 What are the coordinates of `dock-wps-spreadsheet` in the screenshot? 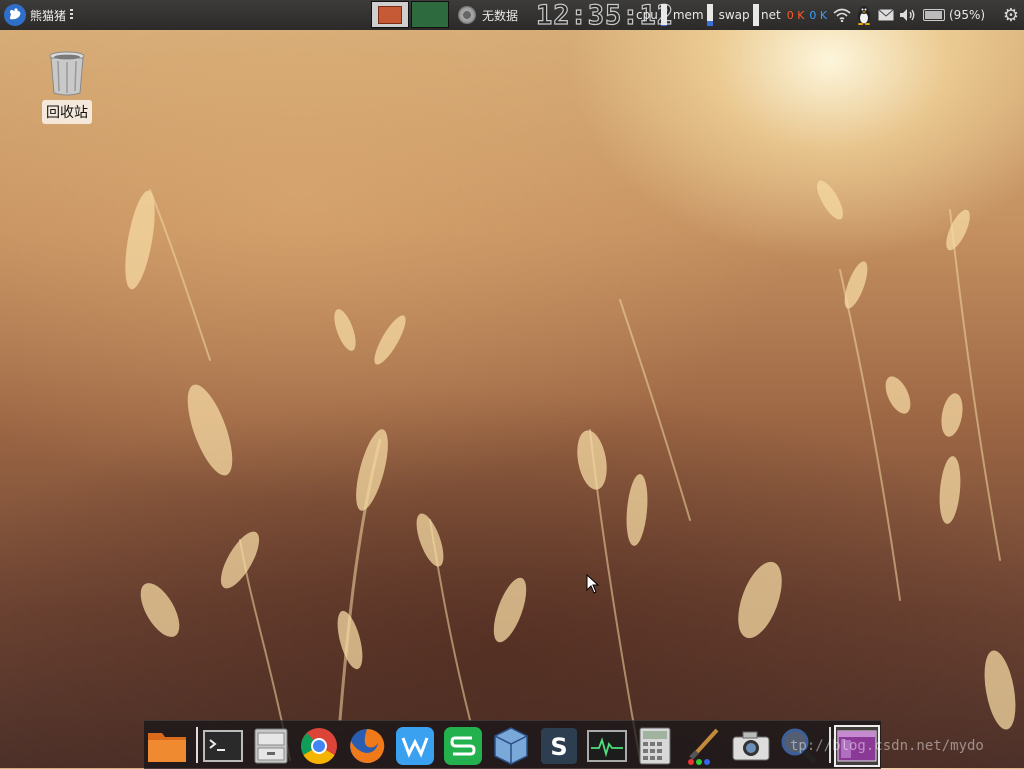 It's located at (463, 746).